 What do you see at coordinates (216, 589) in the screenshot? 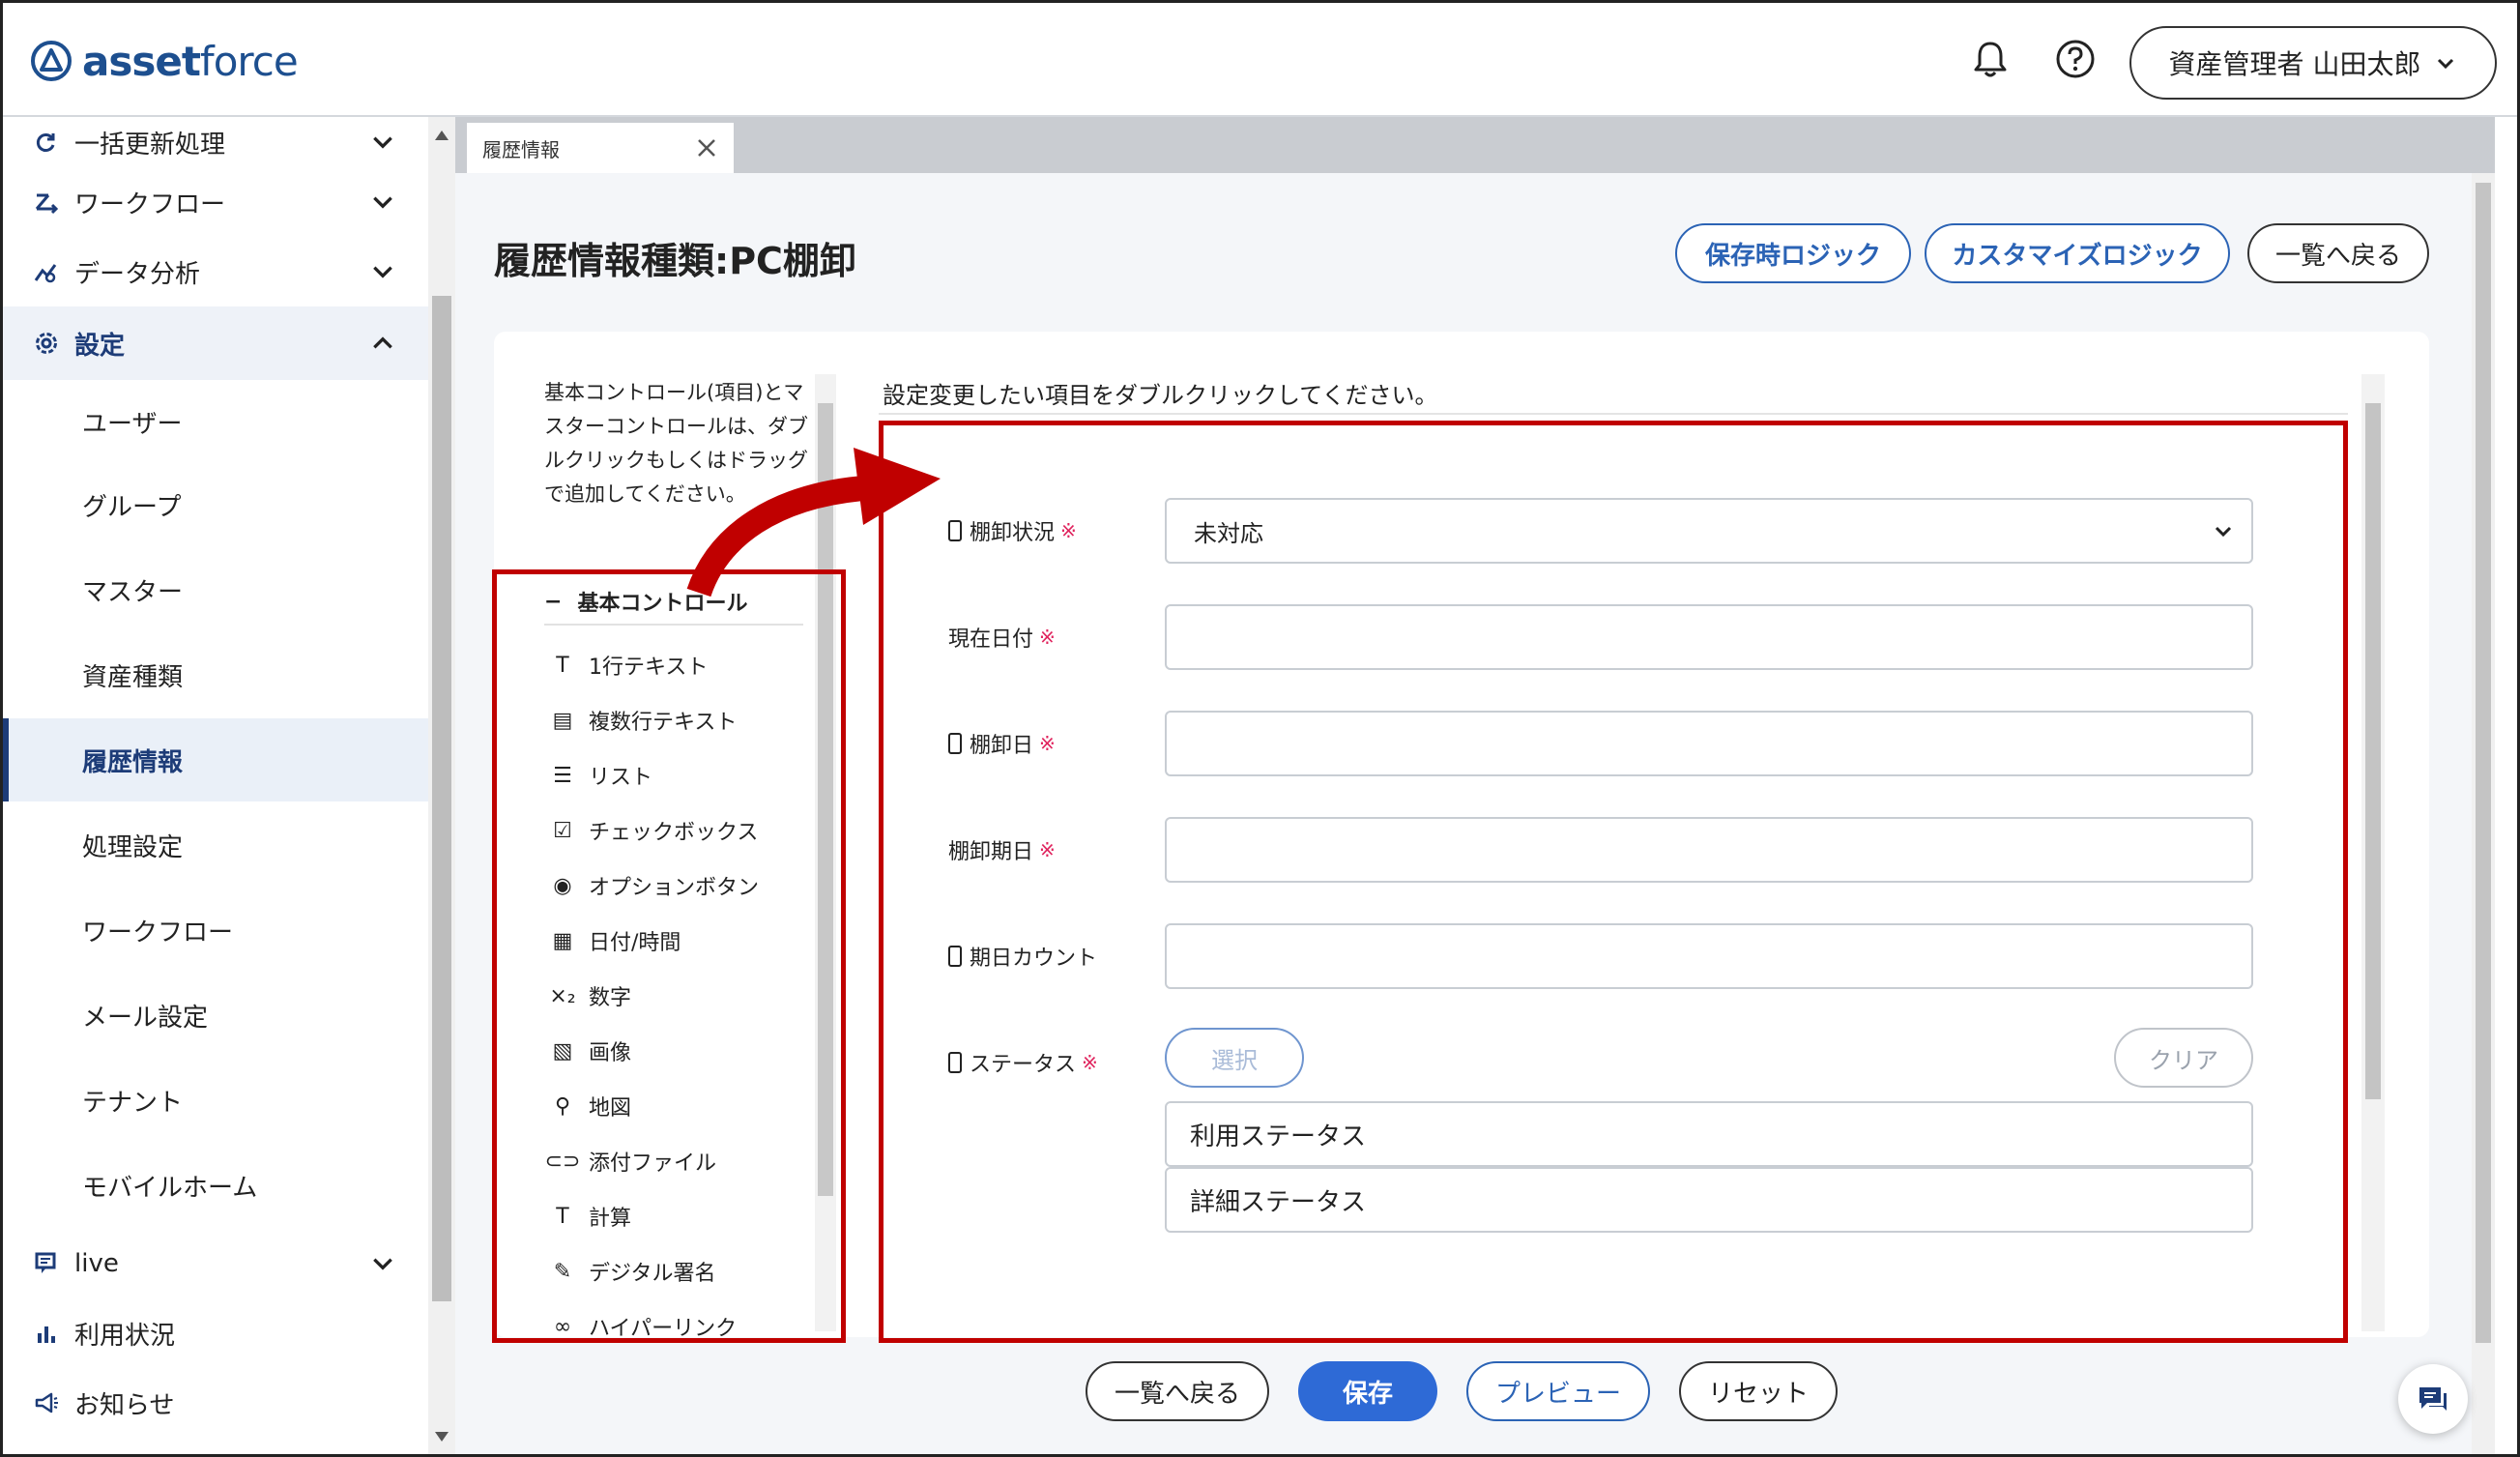
I see `sidebar-sub-master: マスター` at bounding box center [216, 589].